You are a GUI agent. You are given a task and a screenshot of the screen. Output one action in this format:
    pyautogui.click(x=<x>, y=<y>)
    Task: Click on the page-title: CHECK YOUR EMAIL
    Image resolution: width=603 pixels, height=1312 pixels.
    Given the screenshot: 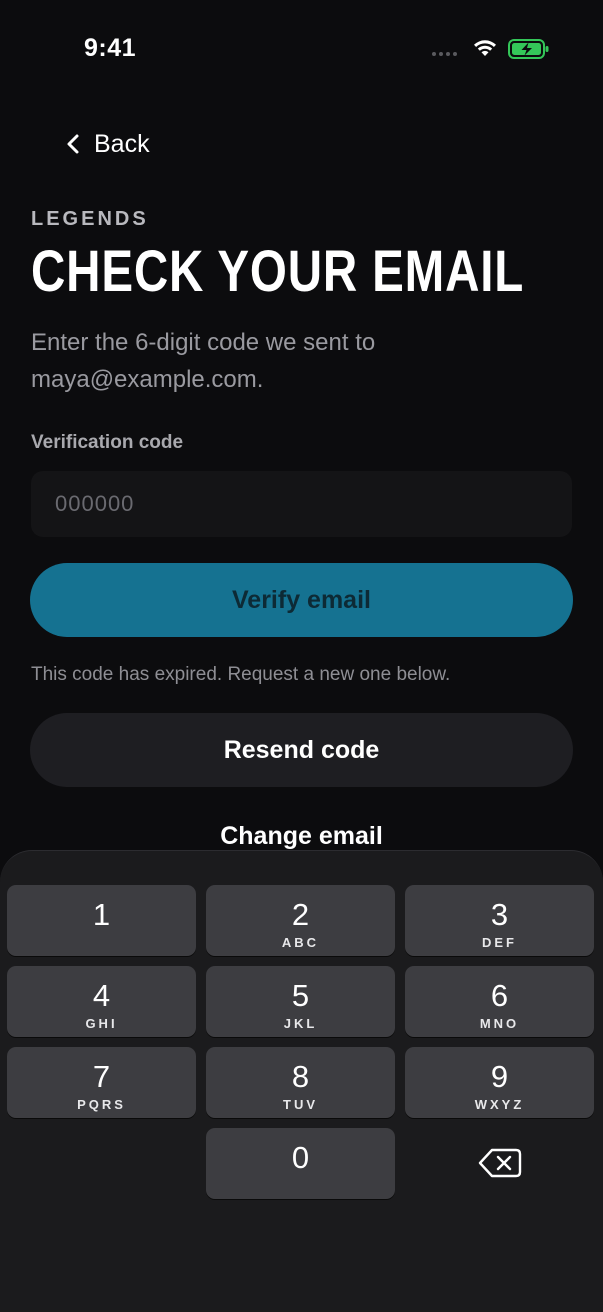 What is the action you would take?
    pyautogui.click(x=278, y=271)
    